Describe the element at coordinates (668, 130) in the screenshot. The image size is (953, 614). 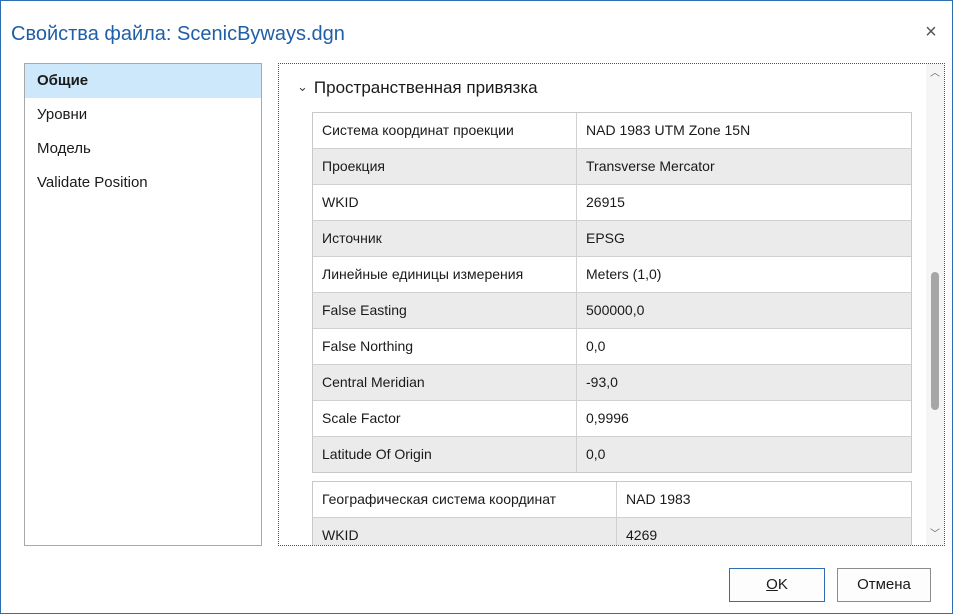
I see `property-value: NAD 1983 UTM Zone 15N` at that location.